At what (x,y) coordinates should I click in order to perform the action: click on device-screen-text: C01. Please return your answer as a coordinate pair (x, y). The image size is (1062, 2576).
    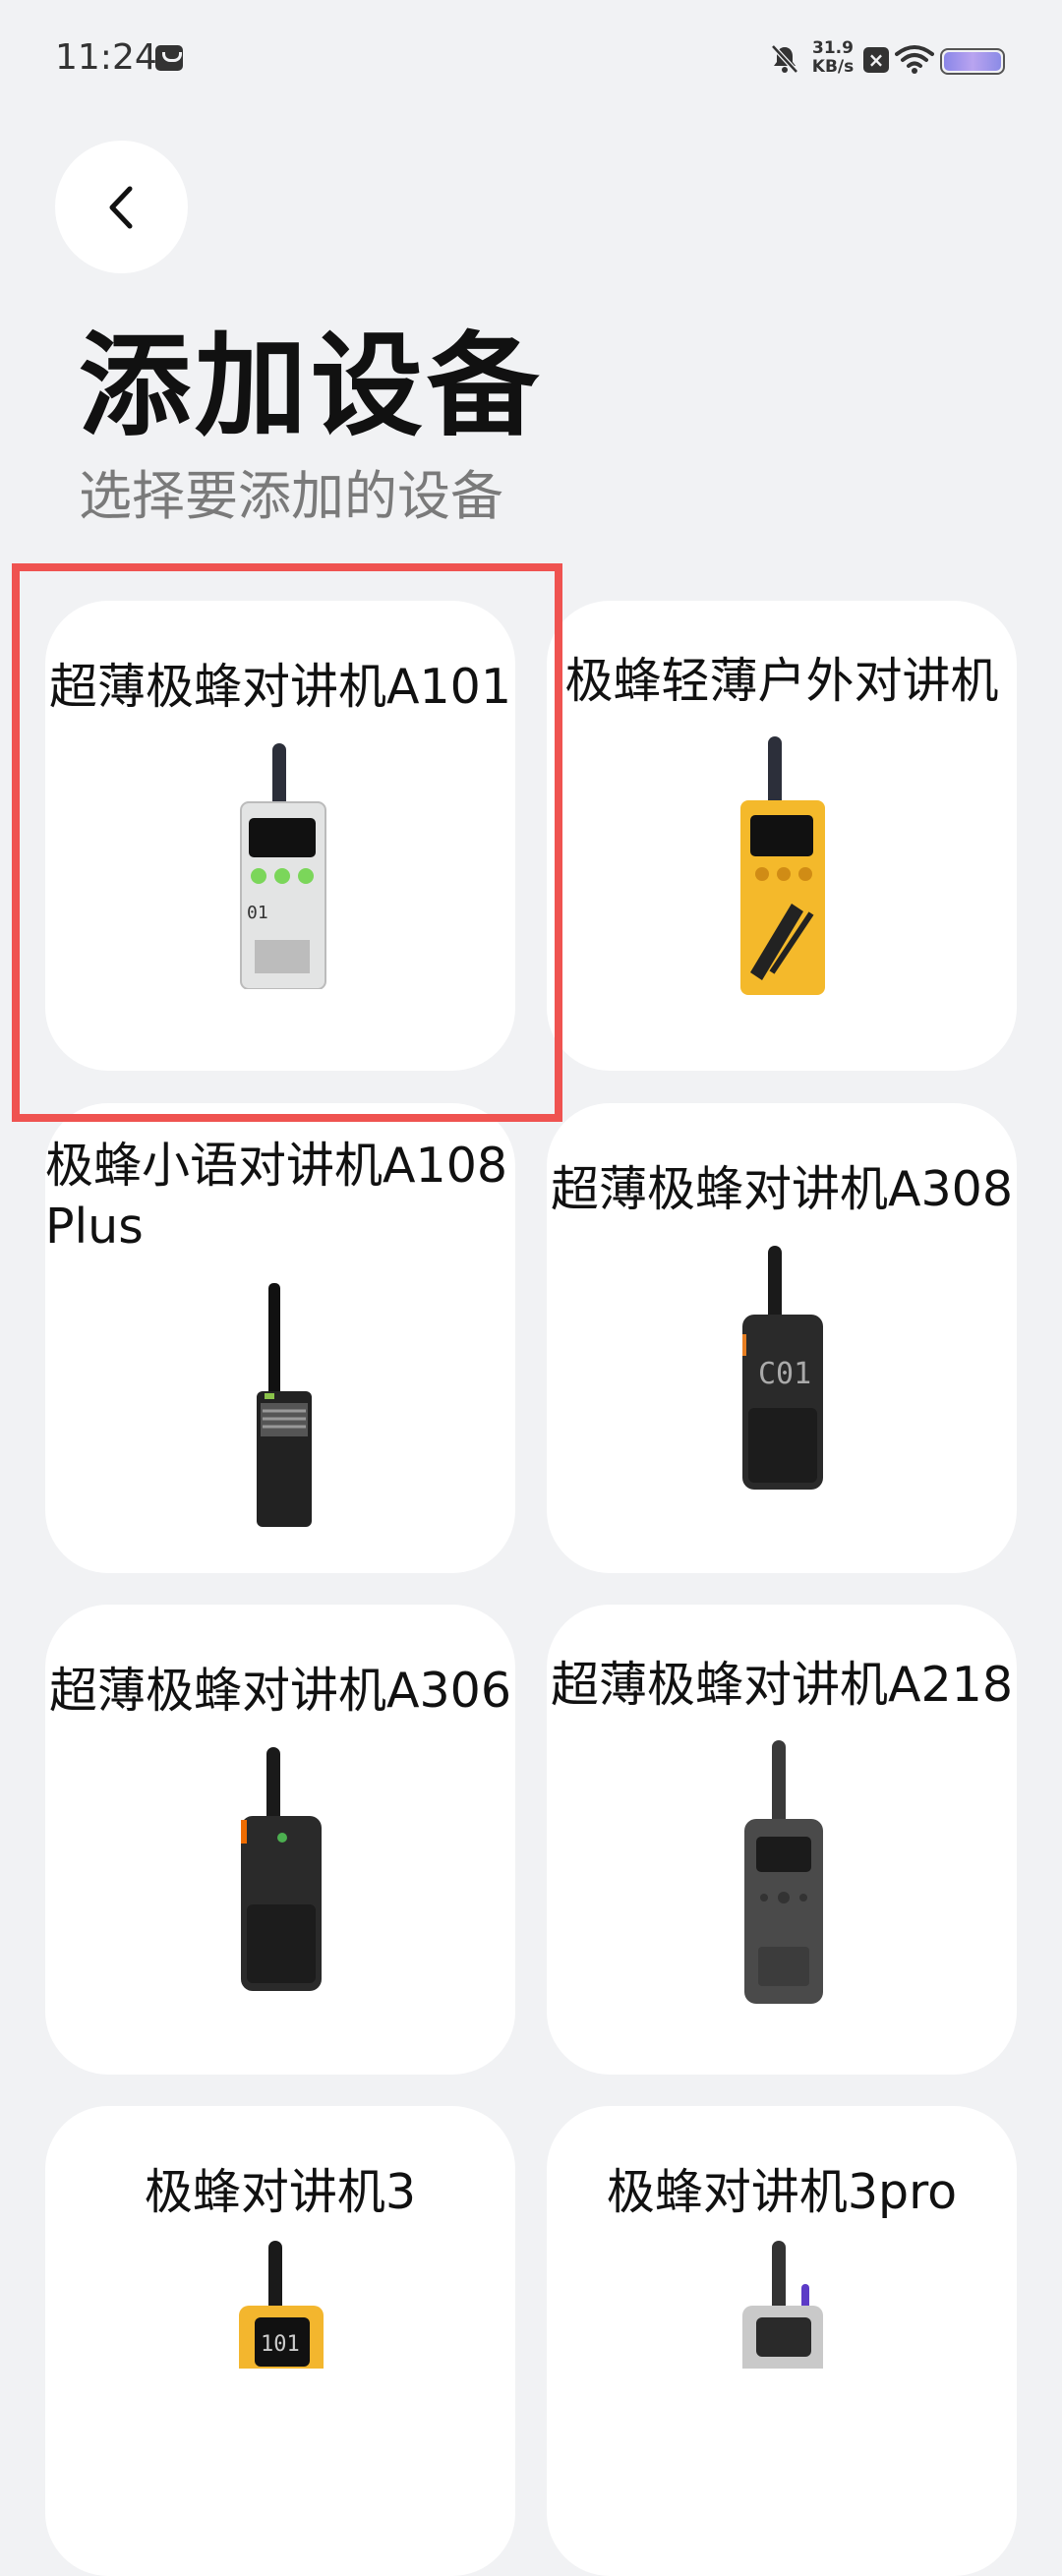
    Looking at the image, I should click on (784, 1374).